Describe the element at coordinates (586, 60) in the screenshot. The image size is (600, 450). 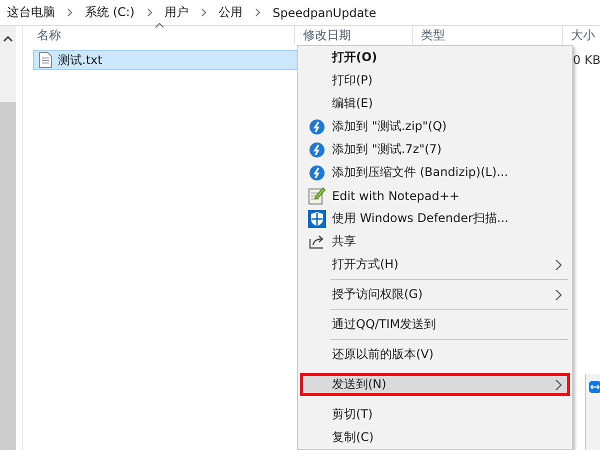
I see `file-size: 0 KB` at that location.